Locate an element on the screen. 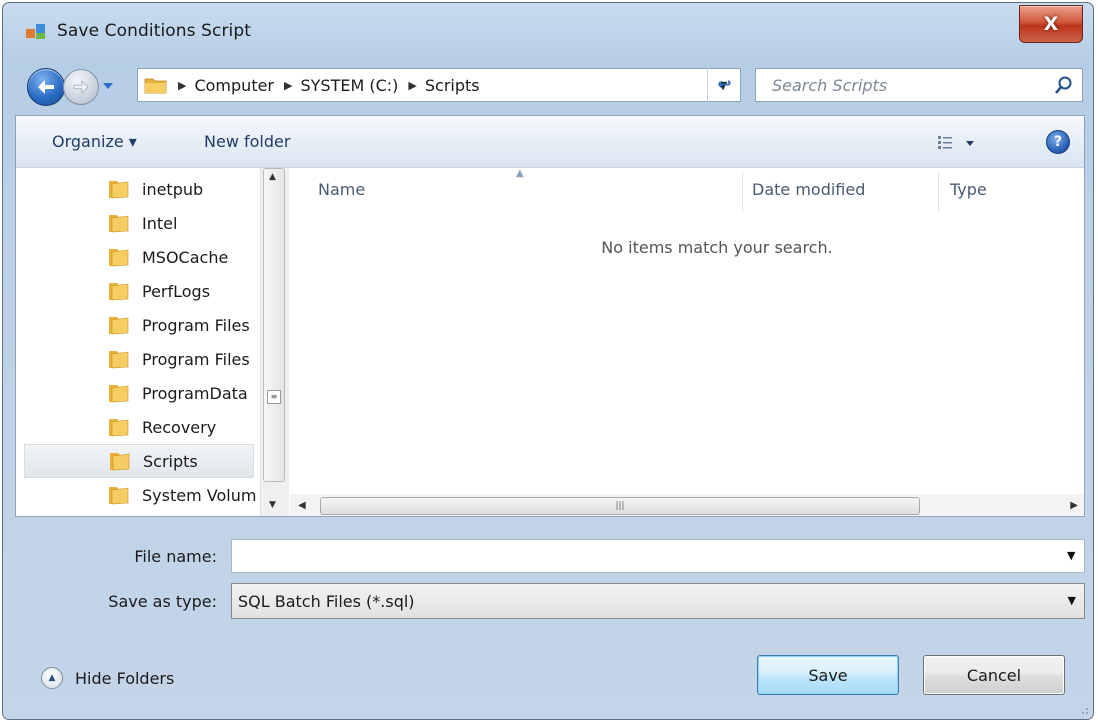 The height and width of the screenshot is (724, 1098). tree-item-label: ProgramData is located at coordinates (195, 393).